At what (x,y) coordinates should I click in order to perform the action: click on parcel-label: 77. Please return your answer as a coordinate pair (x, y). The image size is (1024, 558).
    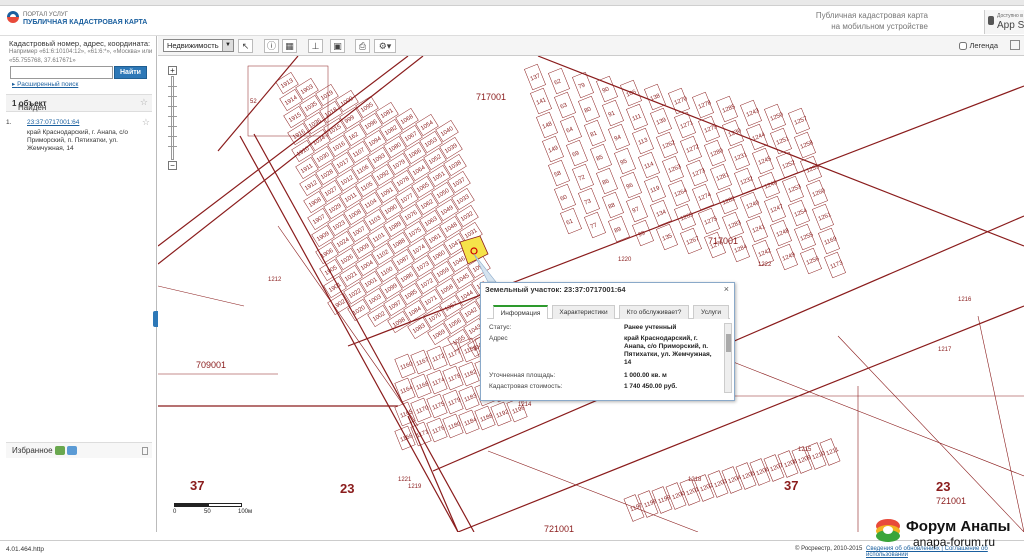
    Looking at the image, I should click on (594, 226).